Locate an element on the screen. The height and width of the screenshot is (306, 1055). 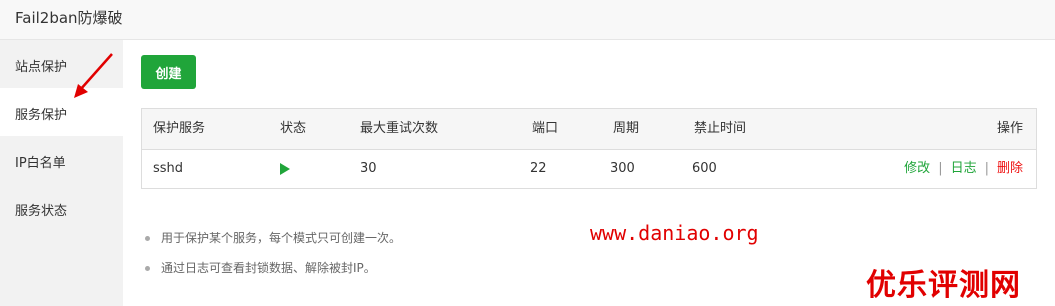
status-cell is located at coordinates (285, 169).